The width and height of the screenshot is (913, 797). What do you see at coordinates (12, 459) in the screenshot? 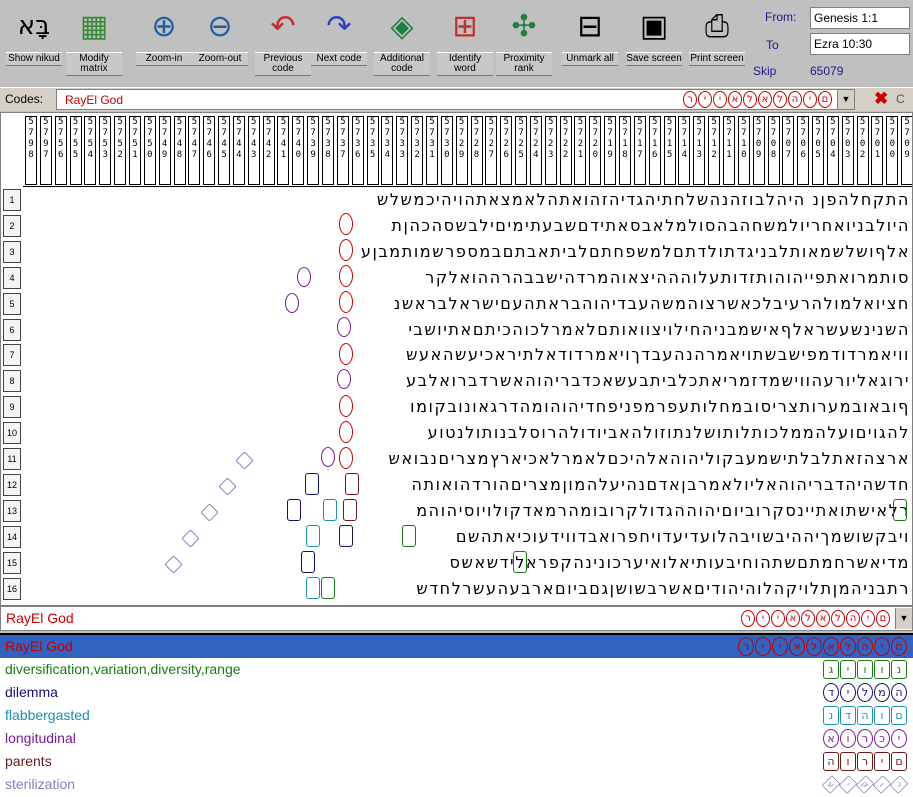
I see `row-number: 11` at bounding box center [12, 459].